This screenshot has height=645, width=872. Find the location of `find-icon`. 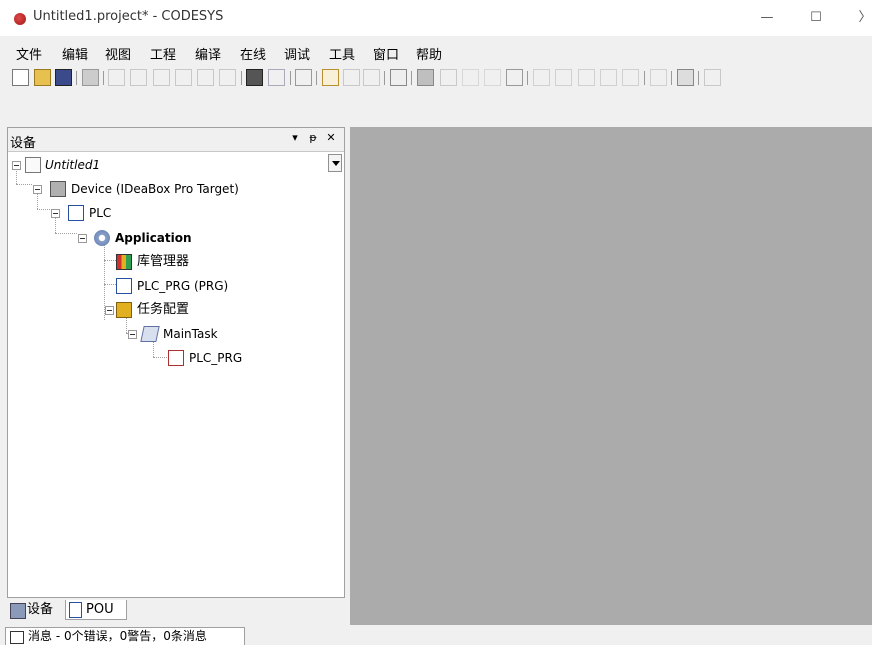

find-icon is located at coordinates (254, 77).